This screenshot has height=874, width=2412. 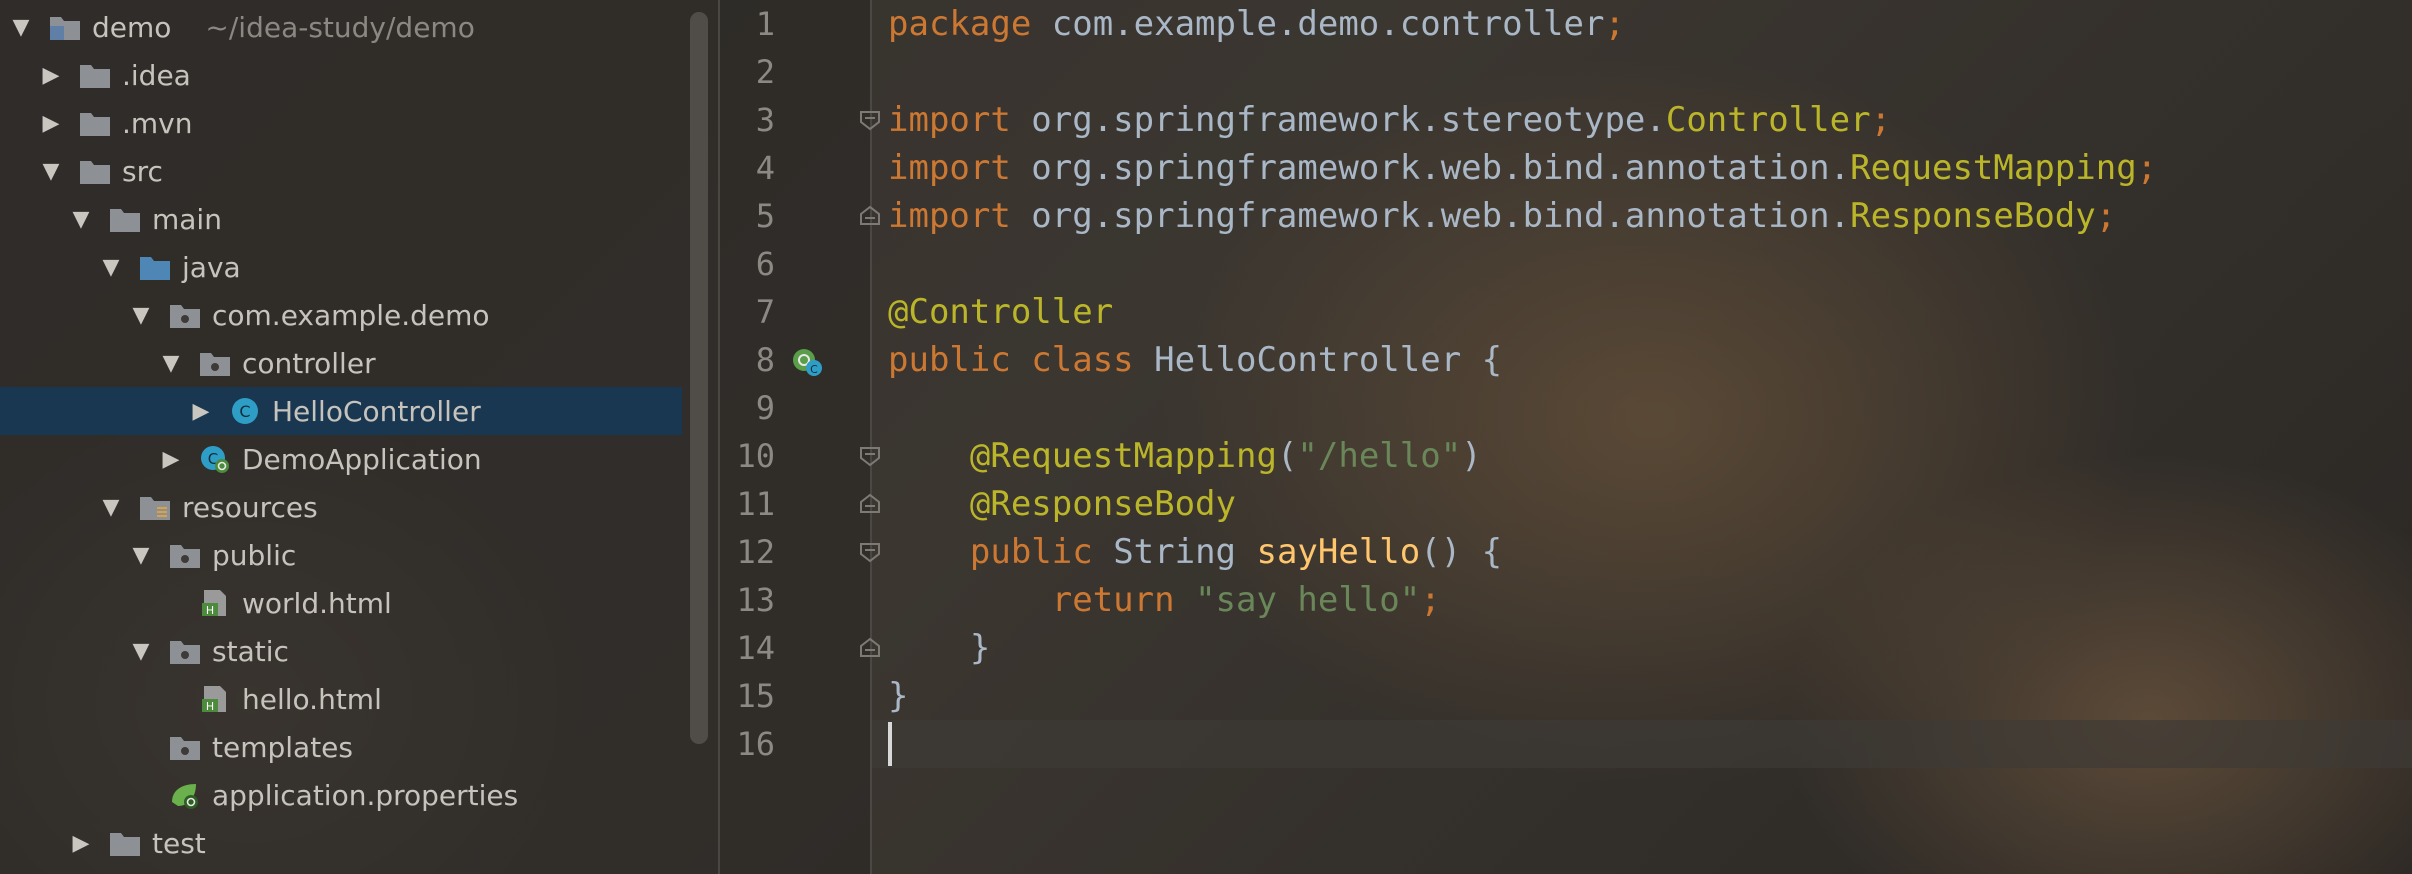 I want to click on line-number: 7, so click(x=765, y=312).